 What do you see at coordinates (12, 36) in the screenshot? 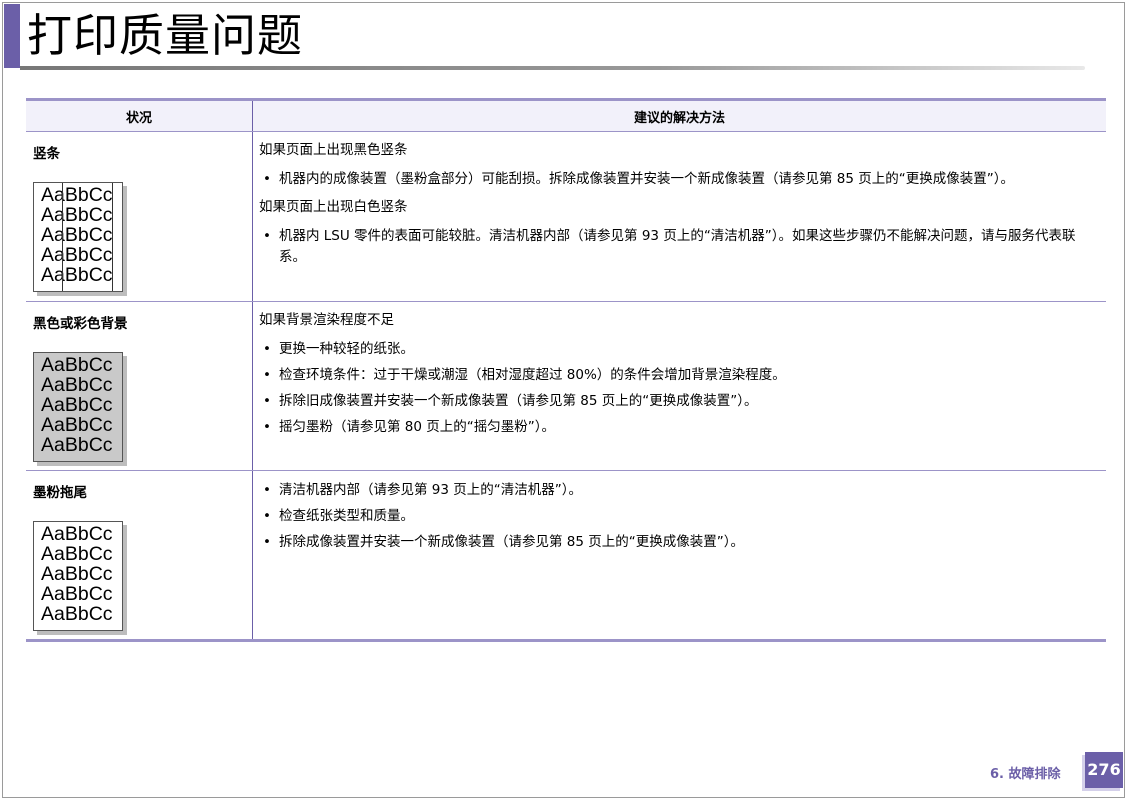
I see `title-accent-bar` at bounding box center [12, 36].